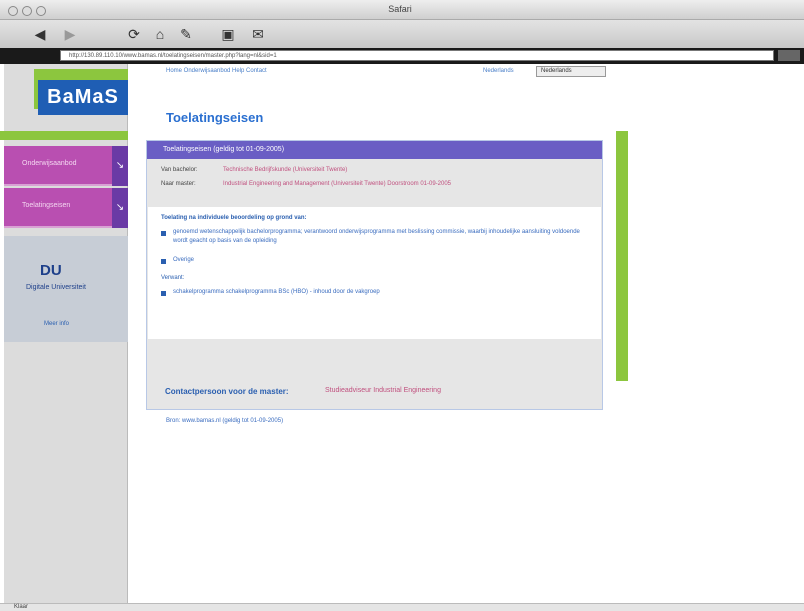  Describe the element at coordinates (186, 34) in the screenshot. I see `bookmarks-icon: ✎` at that location.